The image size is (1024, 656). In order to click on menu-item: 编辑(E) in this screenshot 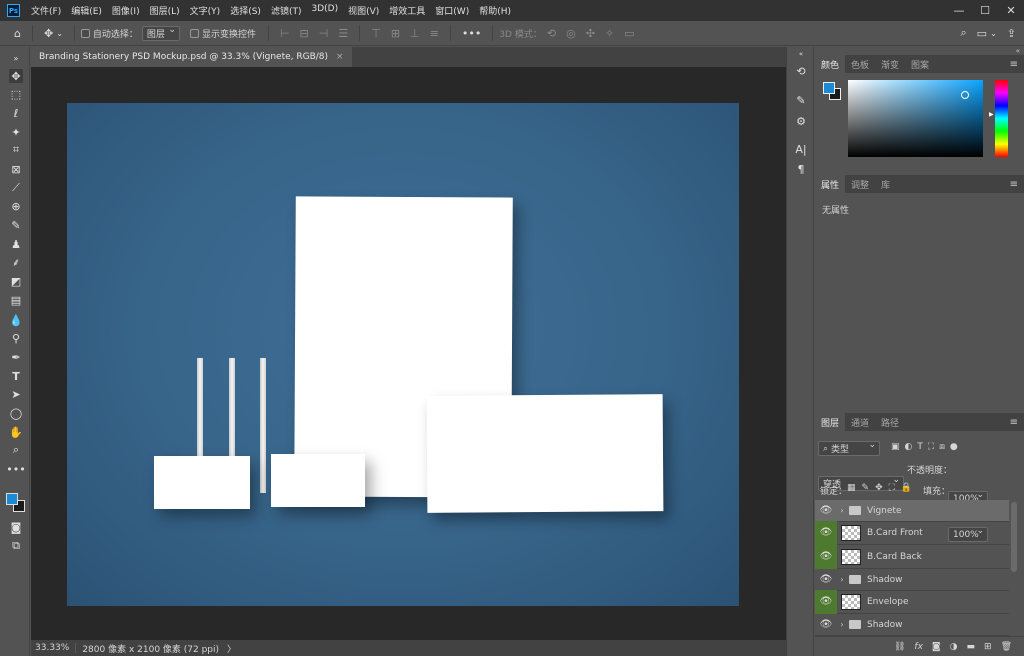, I will do `click(86, 10)`.